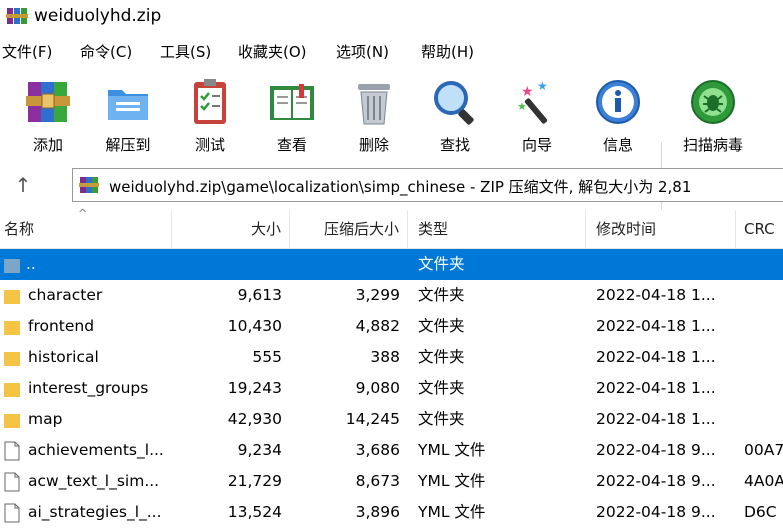 Image resolution: width=783 pixels, height=529 pixels. What do you see at coordinates (209, 145) in the screenshot?
I see `test-label: 测试` at bounding box center [209, 145].